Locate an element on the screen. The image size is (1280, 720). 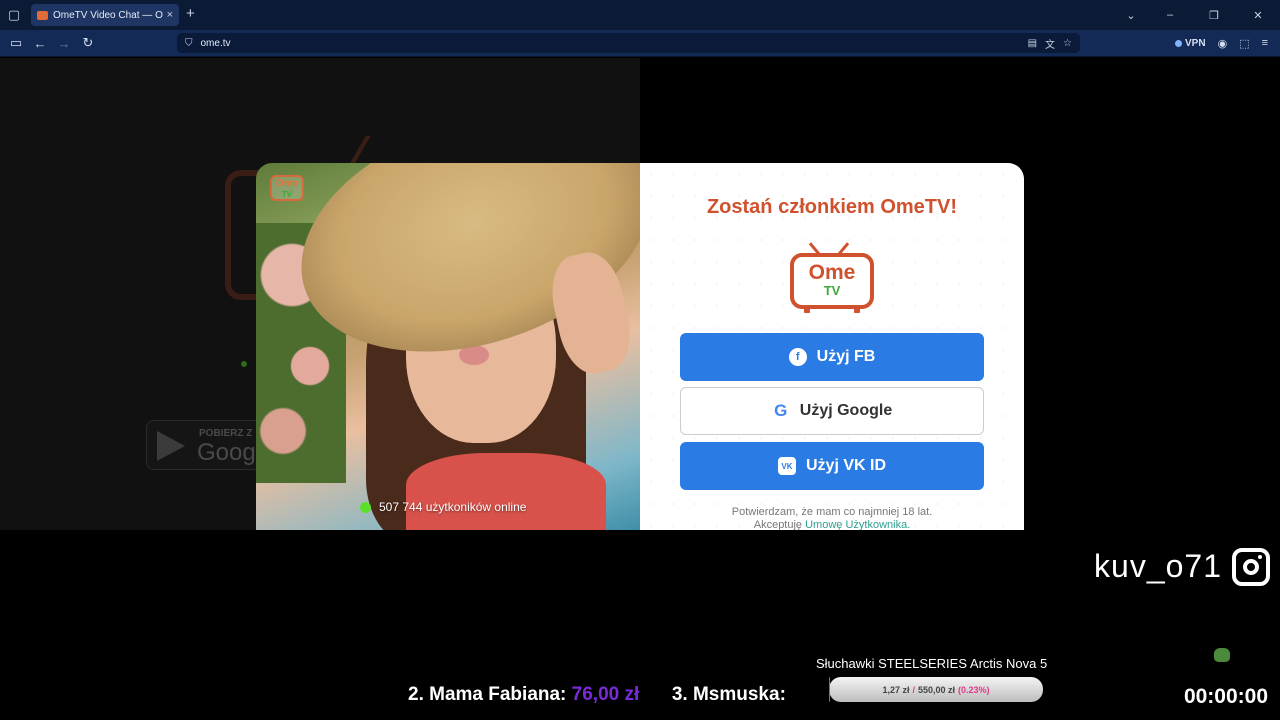
forward-arrow-icon: → is located at coordinates (64, 43).